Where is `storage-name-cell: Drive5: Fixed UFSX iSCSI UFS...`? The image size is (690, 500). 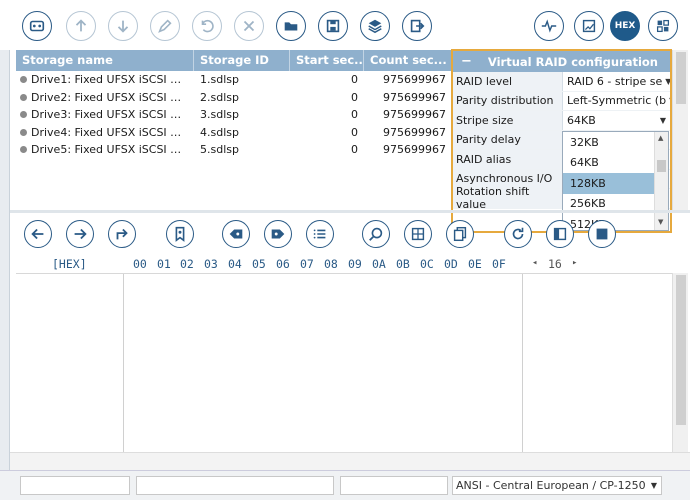
storage-name-cell: Drive5: Fixed UFSX iSCSI UFS... is located at coordinates (105, 149).